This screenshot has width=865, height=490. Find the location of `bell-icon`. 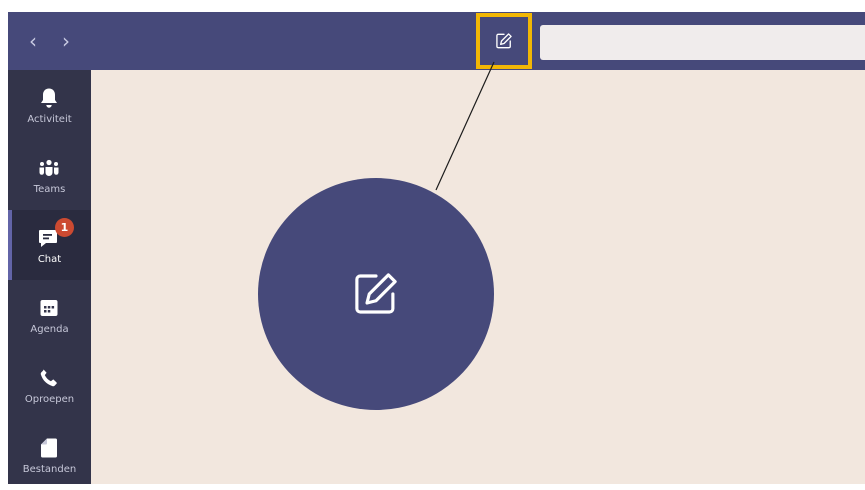

bell-icon is located at coordinates (49, 98).